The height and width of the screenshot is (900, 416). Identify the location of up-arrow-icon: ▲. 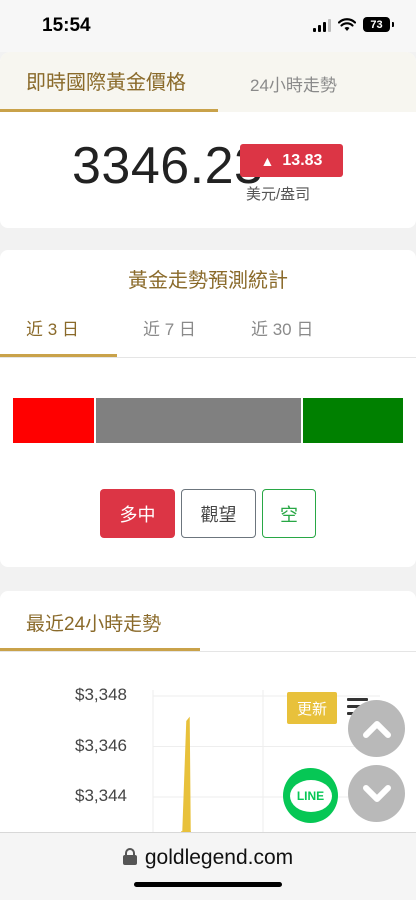
(267, 160).